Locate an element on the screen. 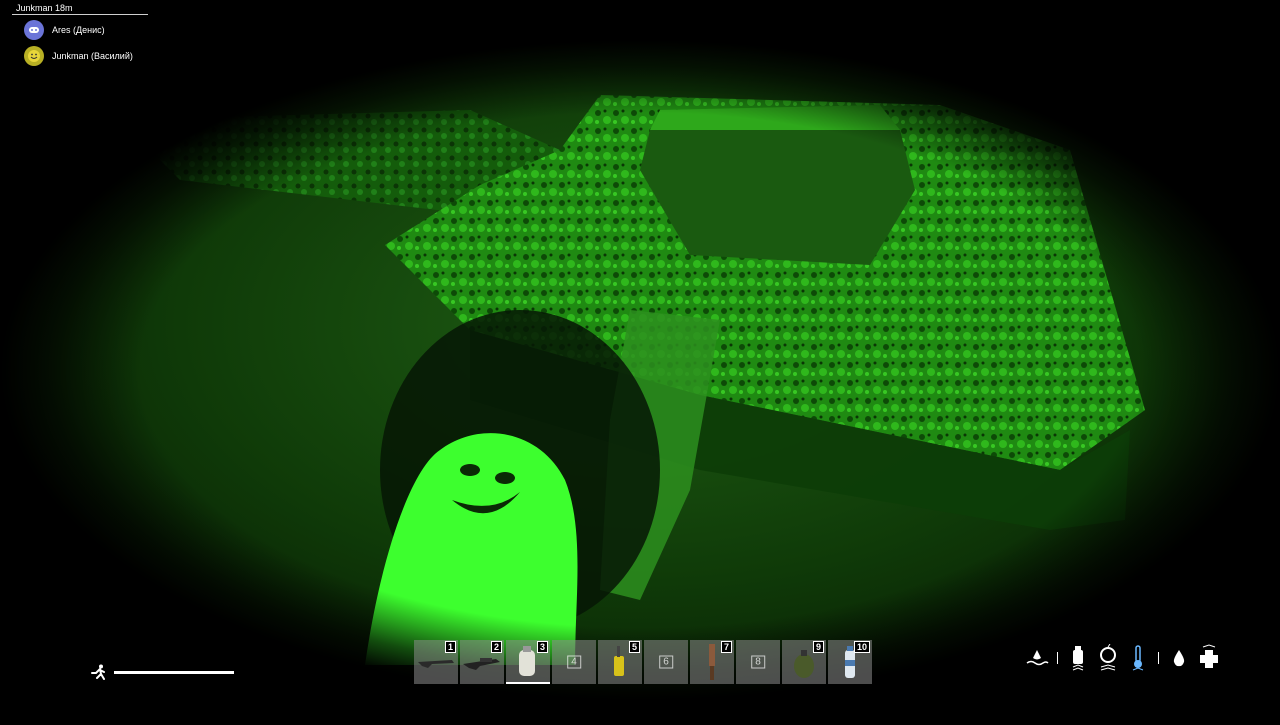 The height and width of the screenshot is (725, 1280). hotbar-slot-4: 4 is located at coordinates (574, 662).